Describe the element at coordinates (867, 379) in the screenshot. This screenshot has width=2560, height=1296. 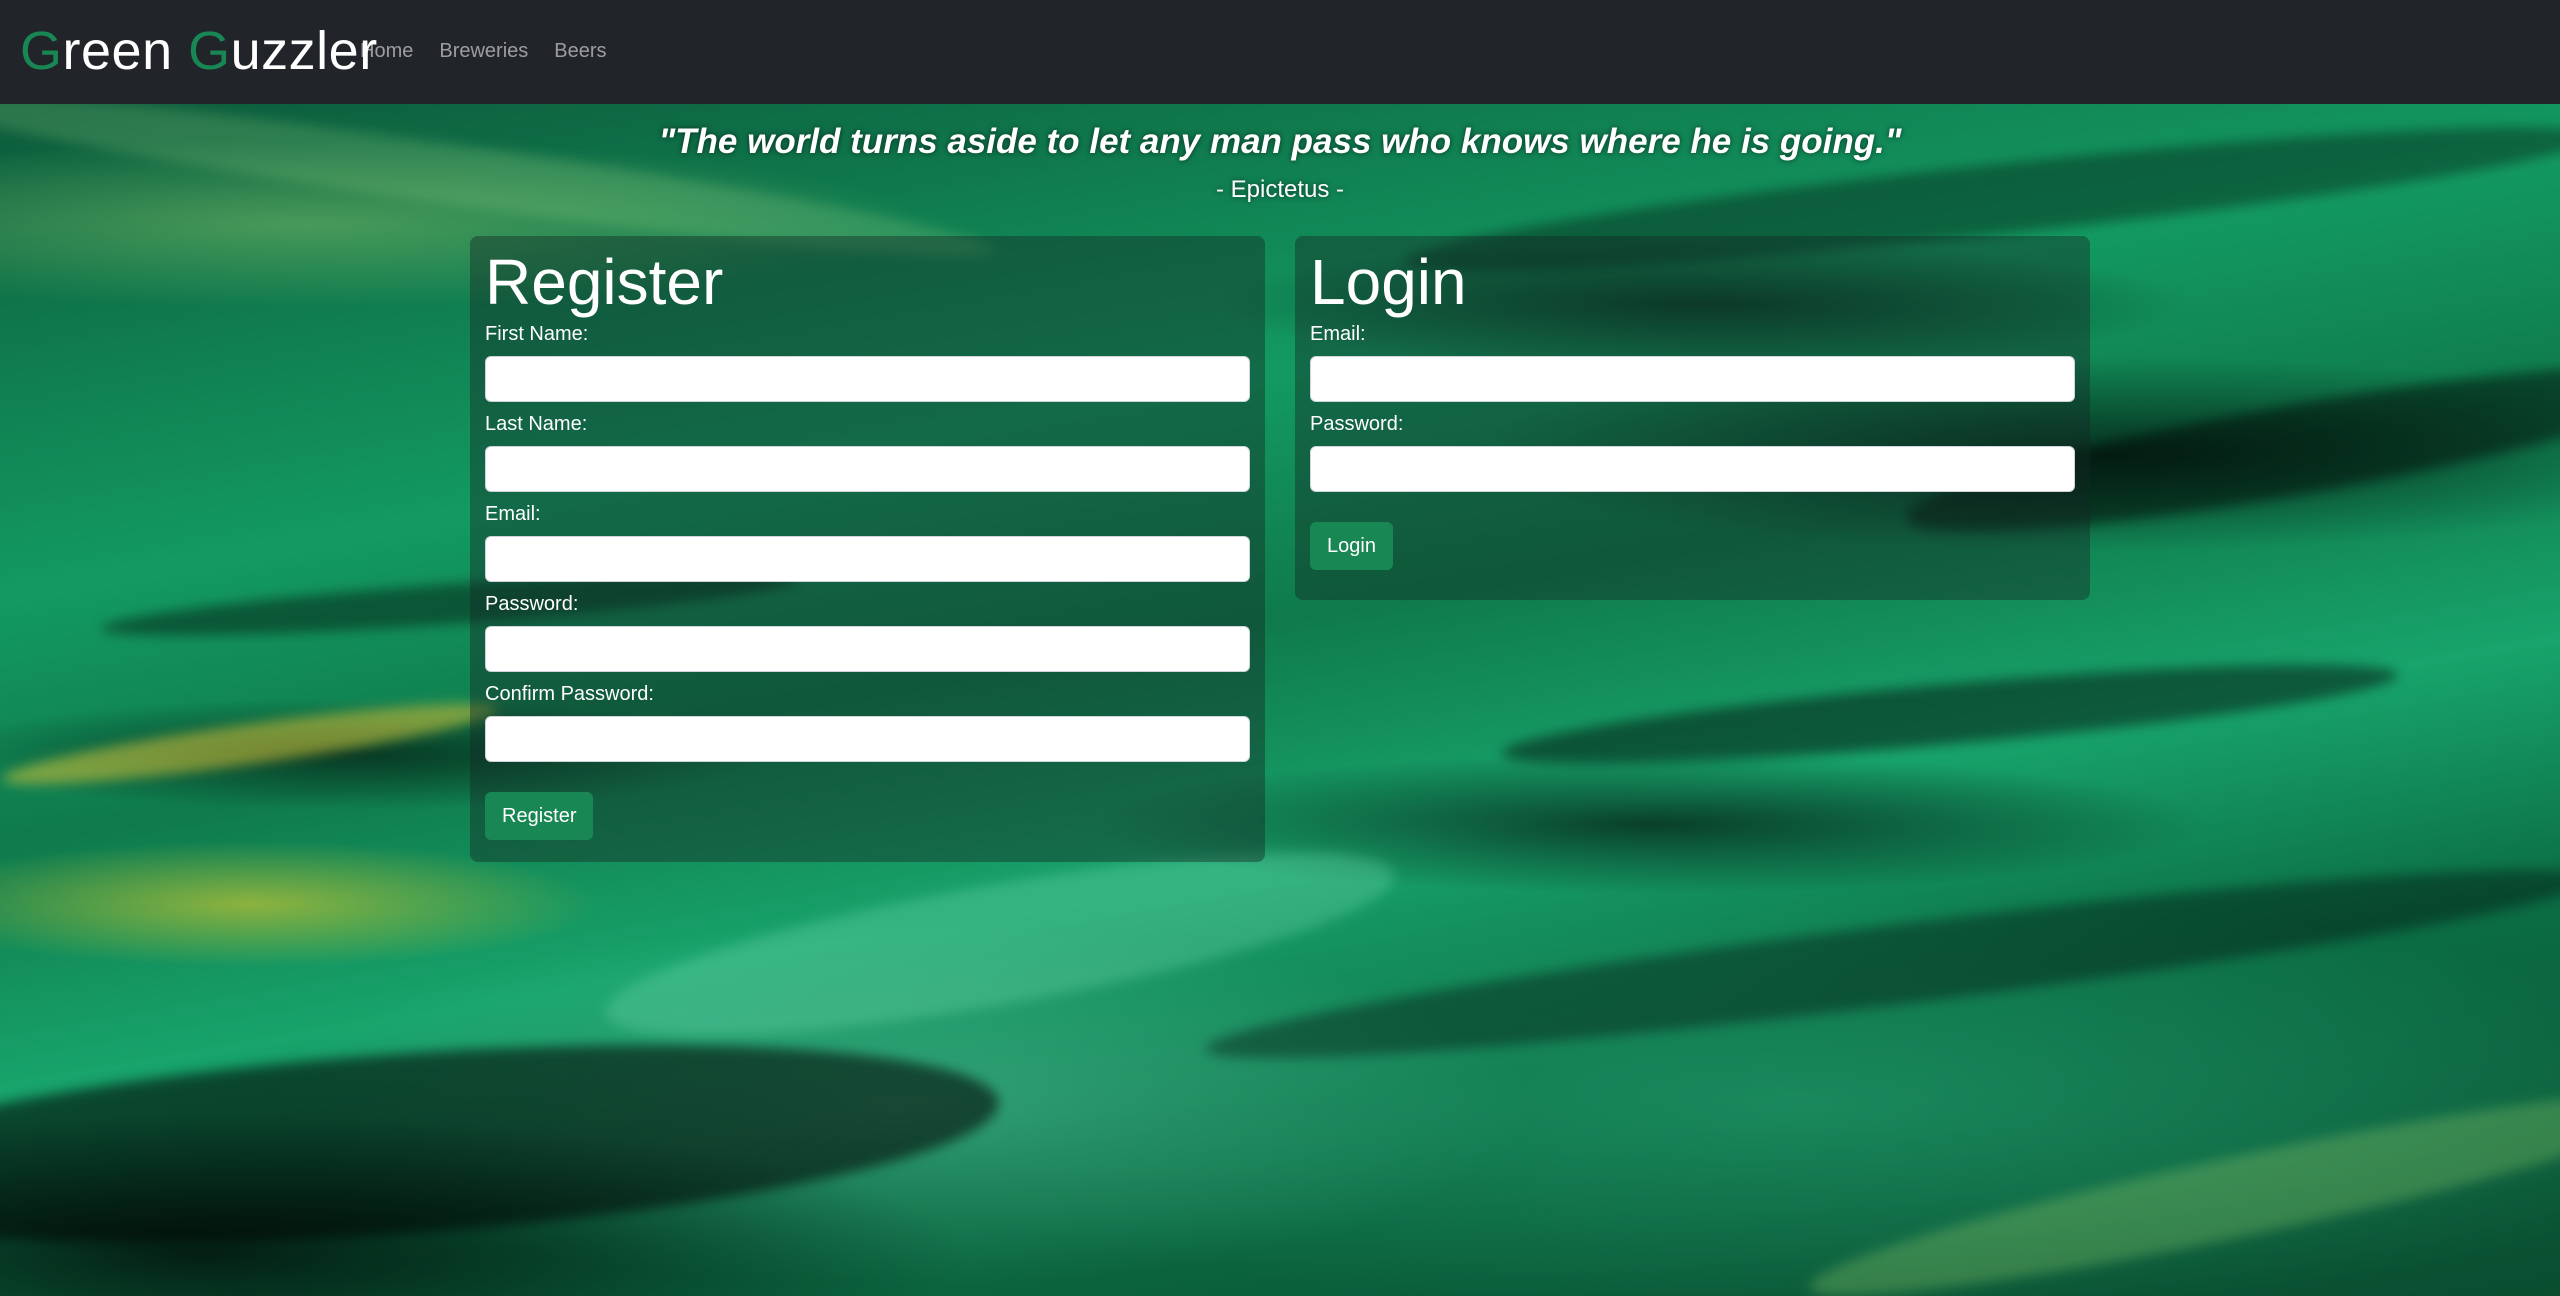
I see `first-name-input` at that location.